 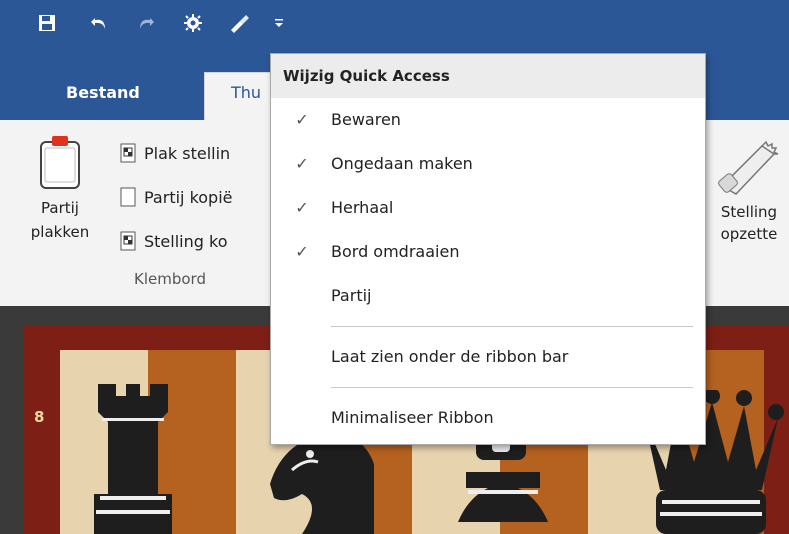 I want to click on saw-icon, so click(x=748, y=167).